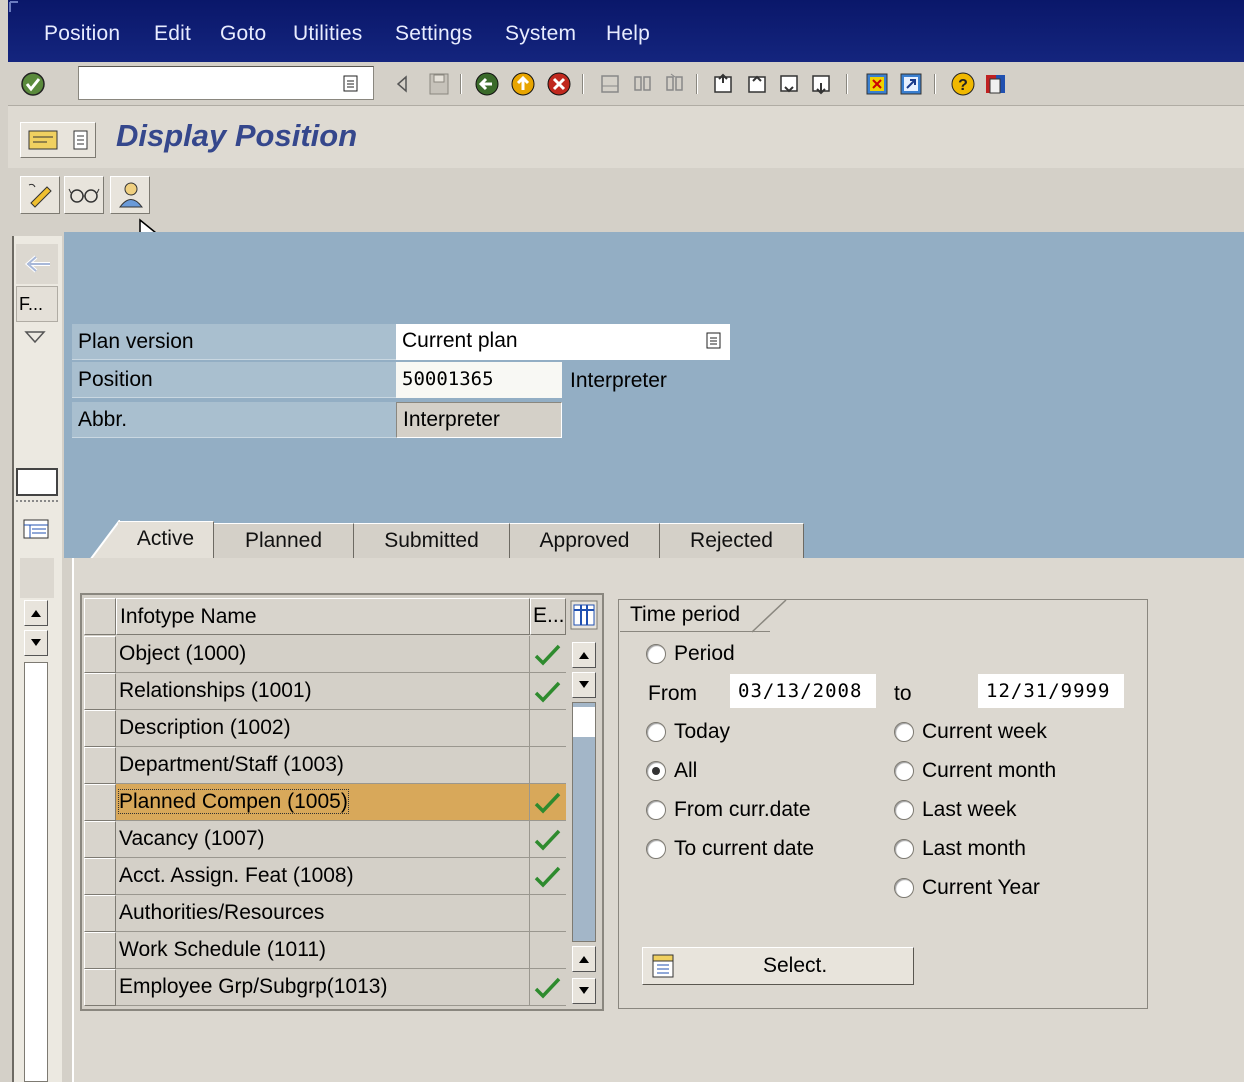 This screenshot has height=1082, width=1244. What do you see at coordinates (323, 987) in the screenshot?
I see `infotype-name-cell: Employee Grp/Subgrp(1013)` at bounding box center [323, 987].